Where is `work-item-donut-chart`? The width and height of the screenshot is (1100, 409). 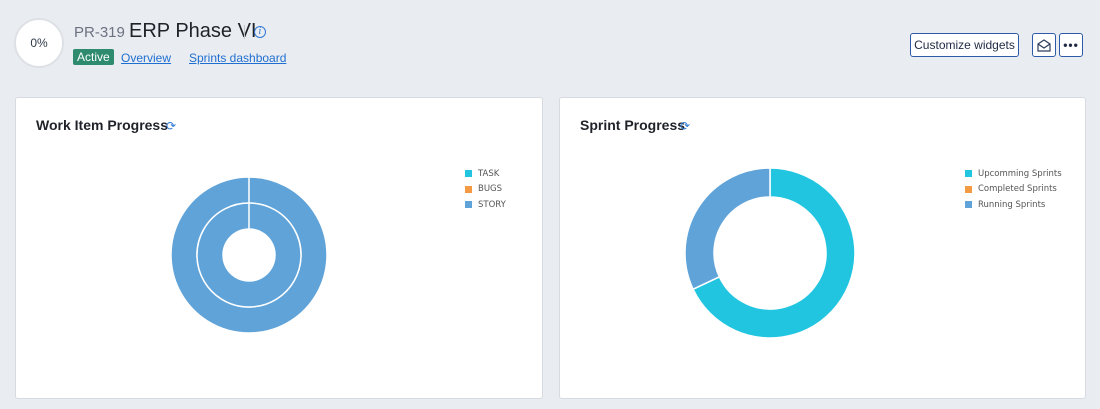 work-item-donut-chart is located at coordinates (249, 255).